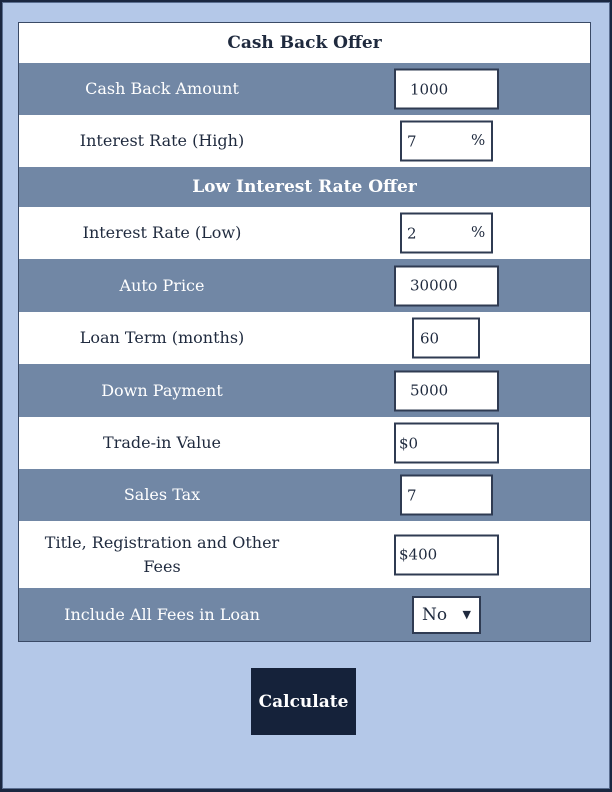 This screenshot has height=792, width=612. I want to click on cash-back-amount-input, so click(446, 89).